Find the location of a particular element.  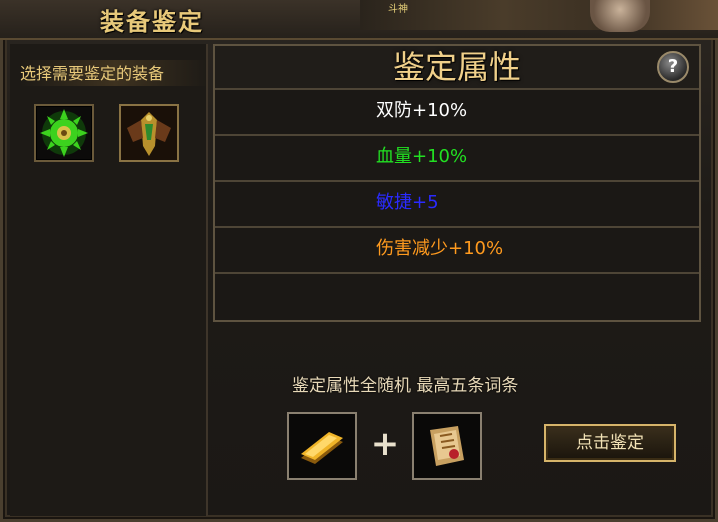

attribute-title: 鉴定属性 is located at coordinates (456, 67).